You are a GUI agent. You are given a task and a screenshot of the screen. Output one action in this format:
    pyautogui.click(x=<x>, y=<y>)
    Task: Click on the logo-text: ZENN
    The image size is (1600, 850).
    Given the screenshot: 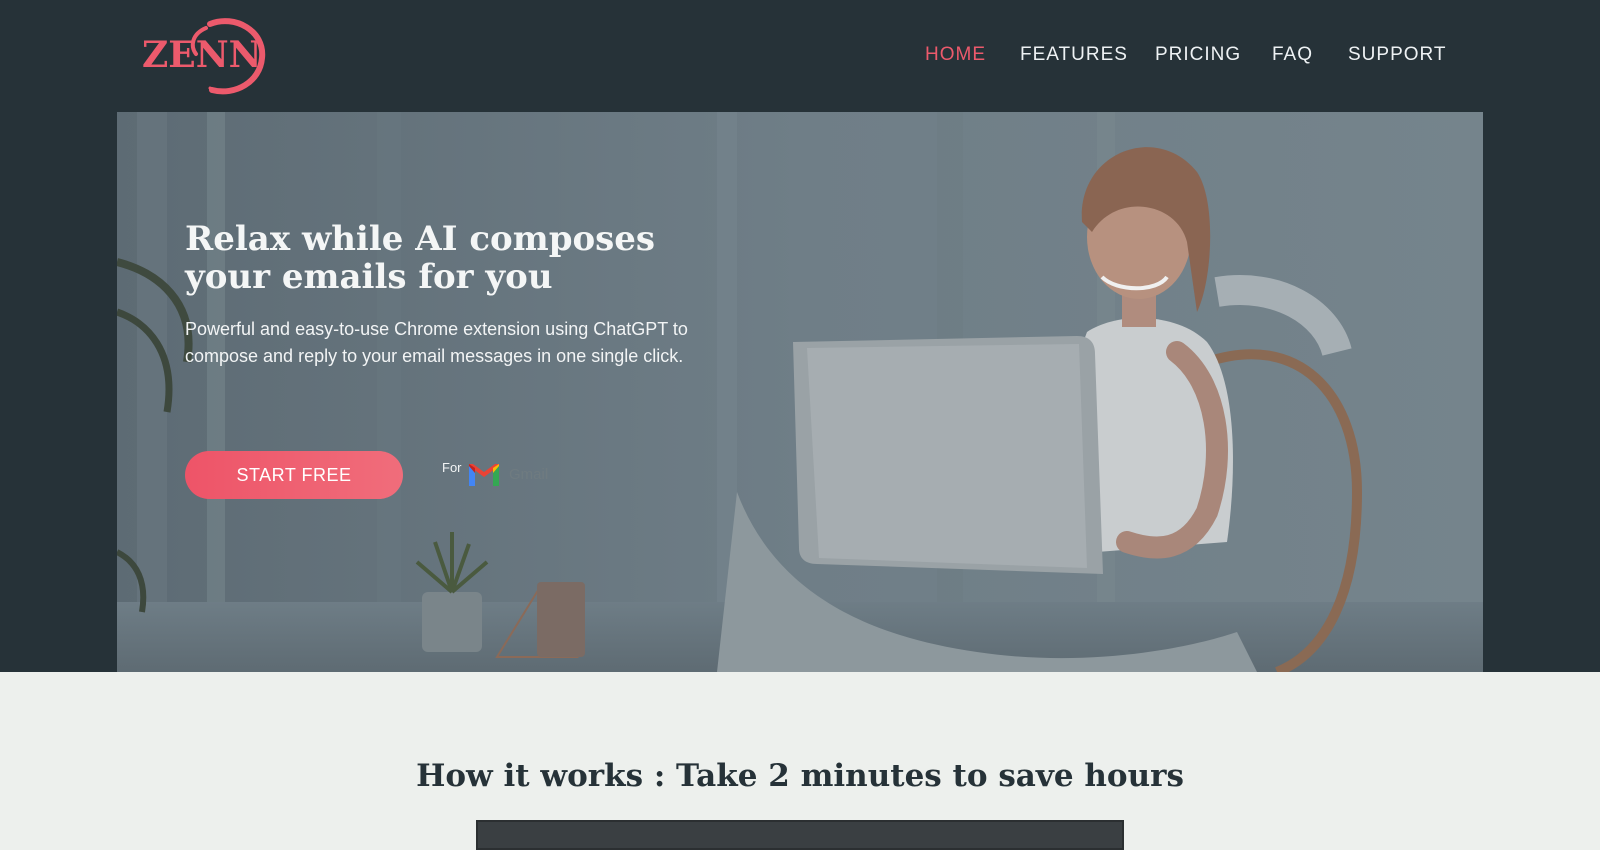 What is the action you would take?
    pyautogui.click(x=202, y=55)
    